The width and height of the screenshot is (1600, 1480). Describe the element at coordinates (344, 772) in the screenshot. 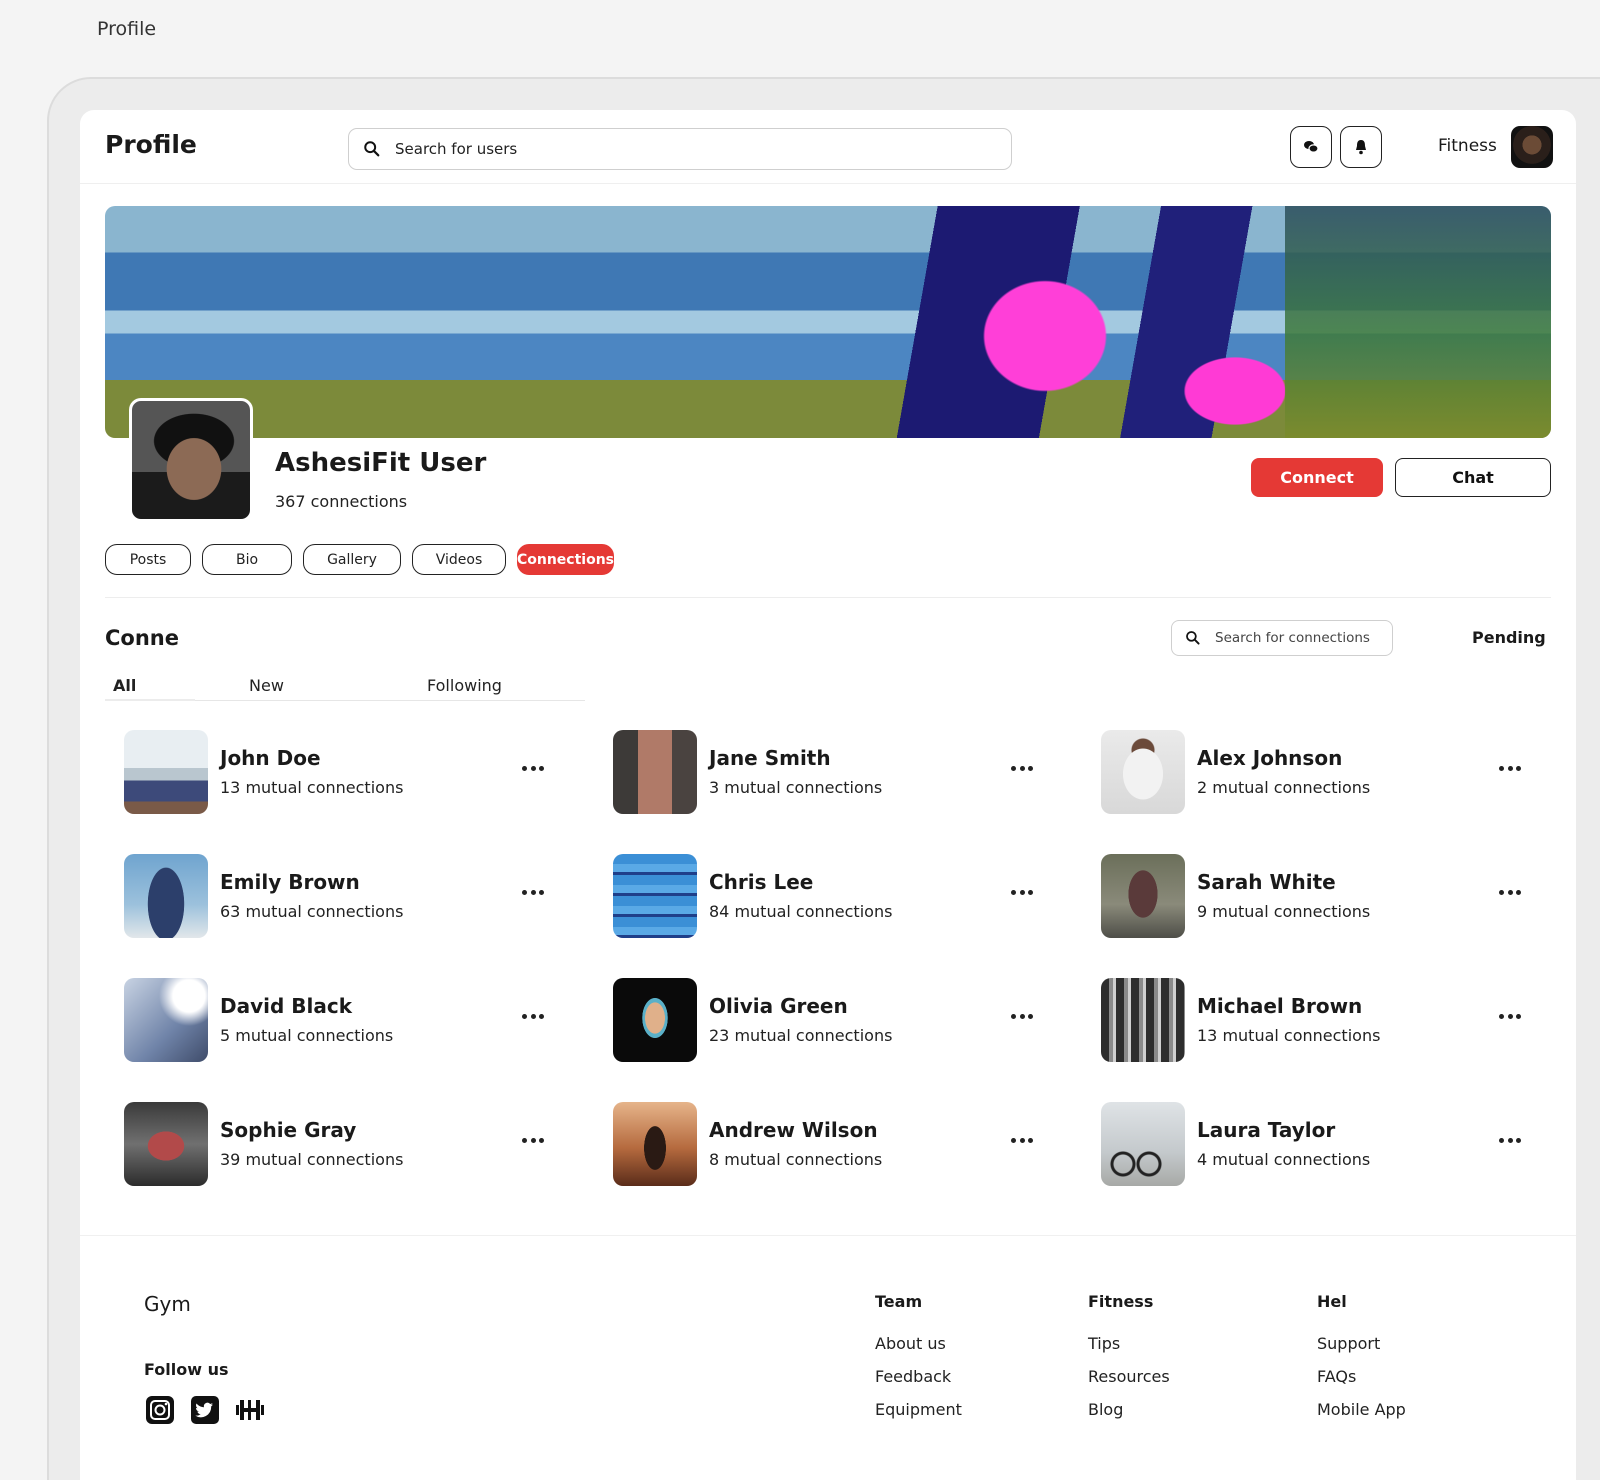

I see `connection-card: John Doe 13 mutual connections` at that location.